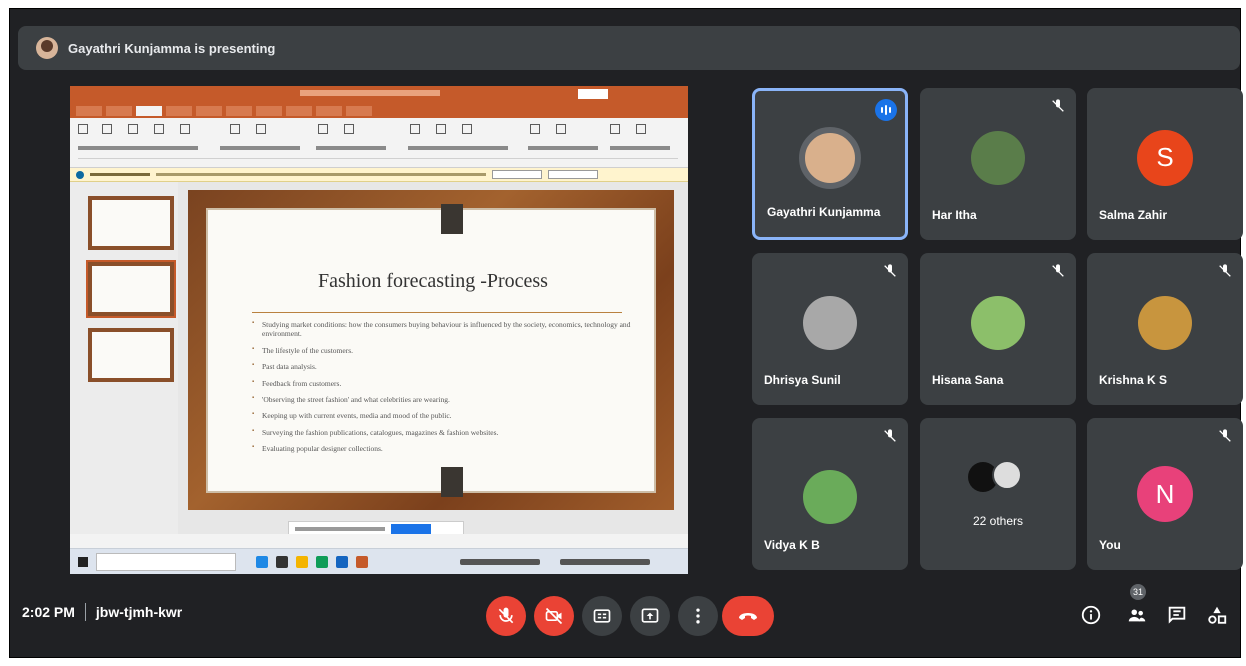 This screenshot has width=1246, height=666. What do you see at coordinates (379, 95) in the screenshot?
I see `powerpoint-titlebar` at bounding box center [379, 95].